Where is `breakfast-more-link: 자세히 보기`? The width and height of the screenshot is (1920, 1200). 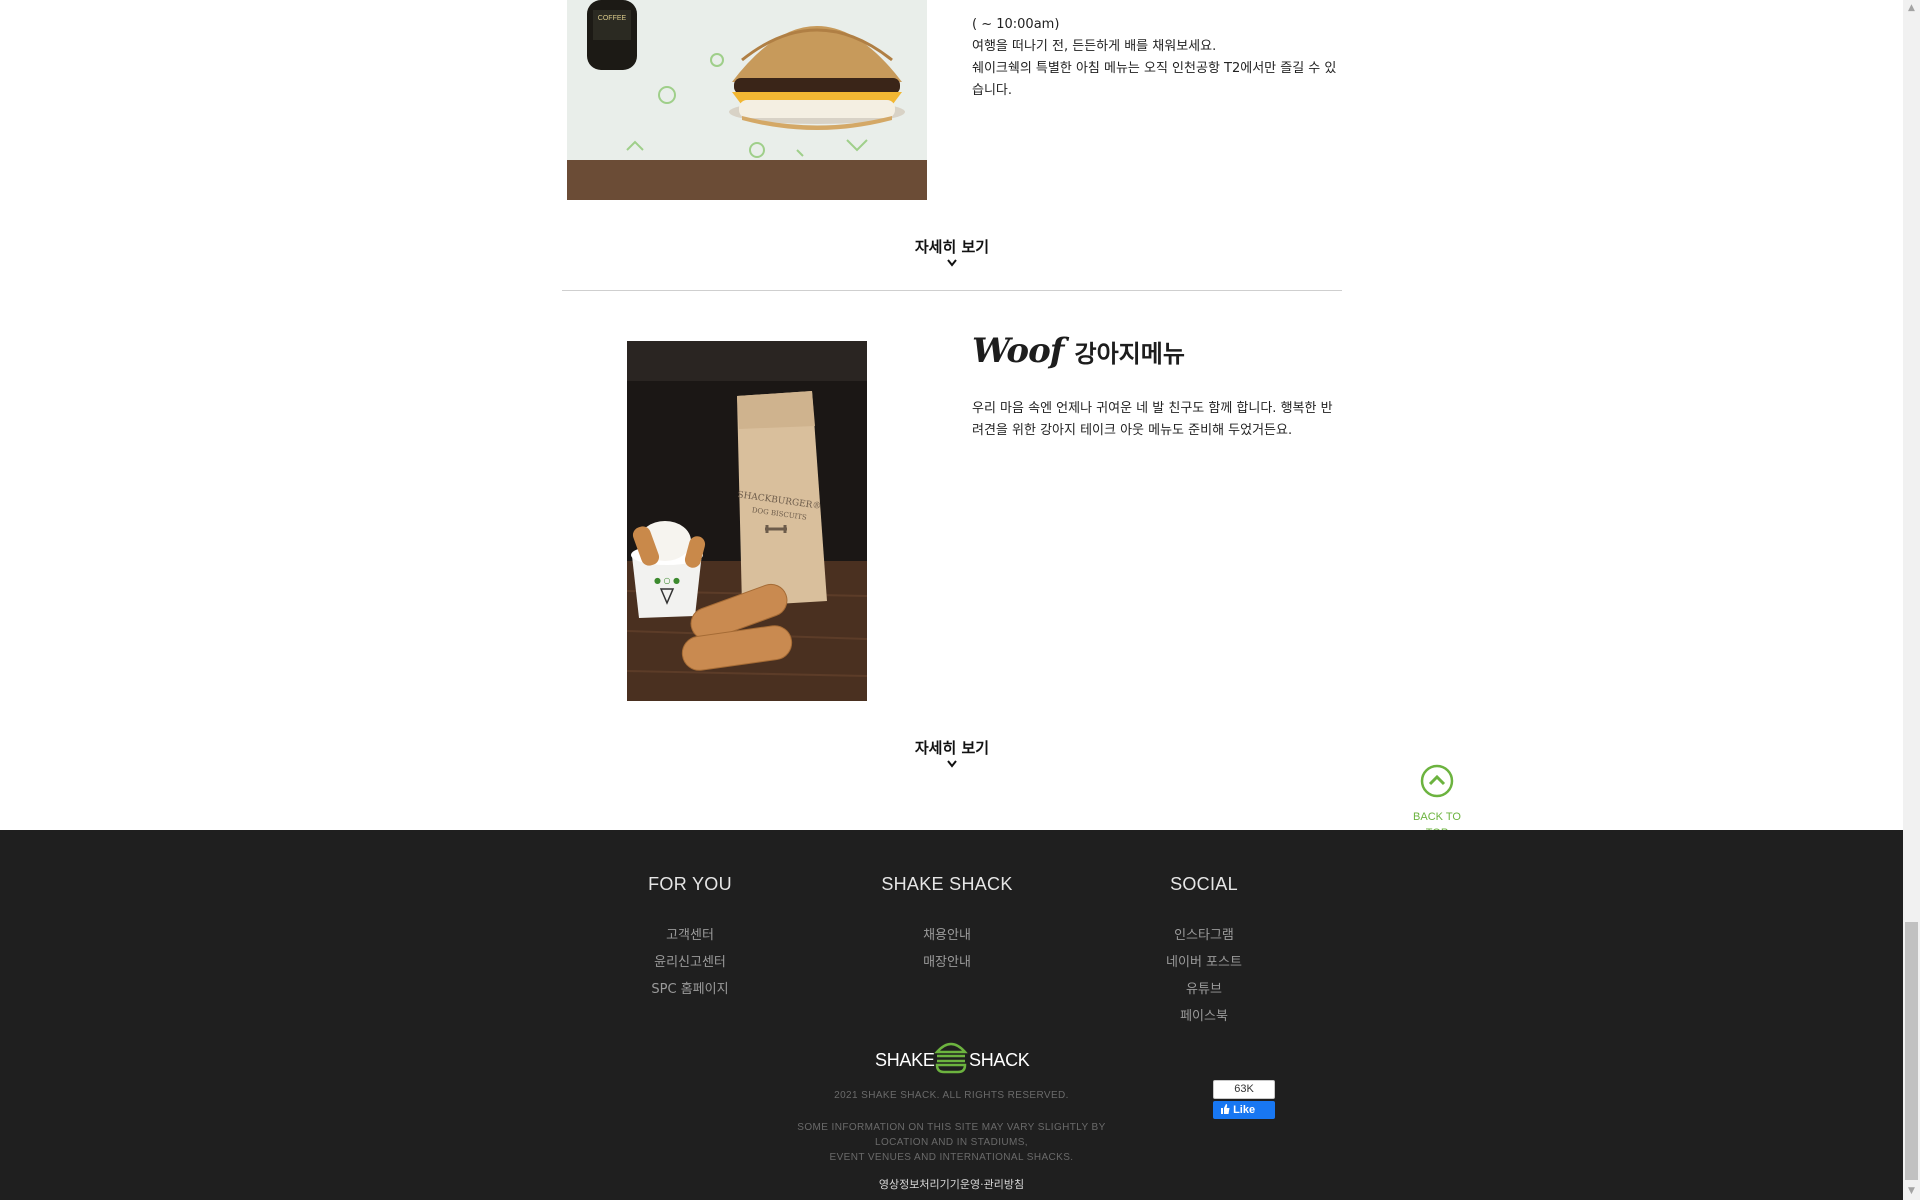 breakfast-more-link: 자세히 보기 is located at coordinates (952, 252).